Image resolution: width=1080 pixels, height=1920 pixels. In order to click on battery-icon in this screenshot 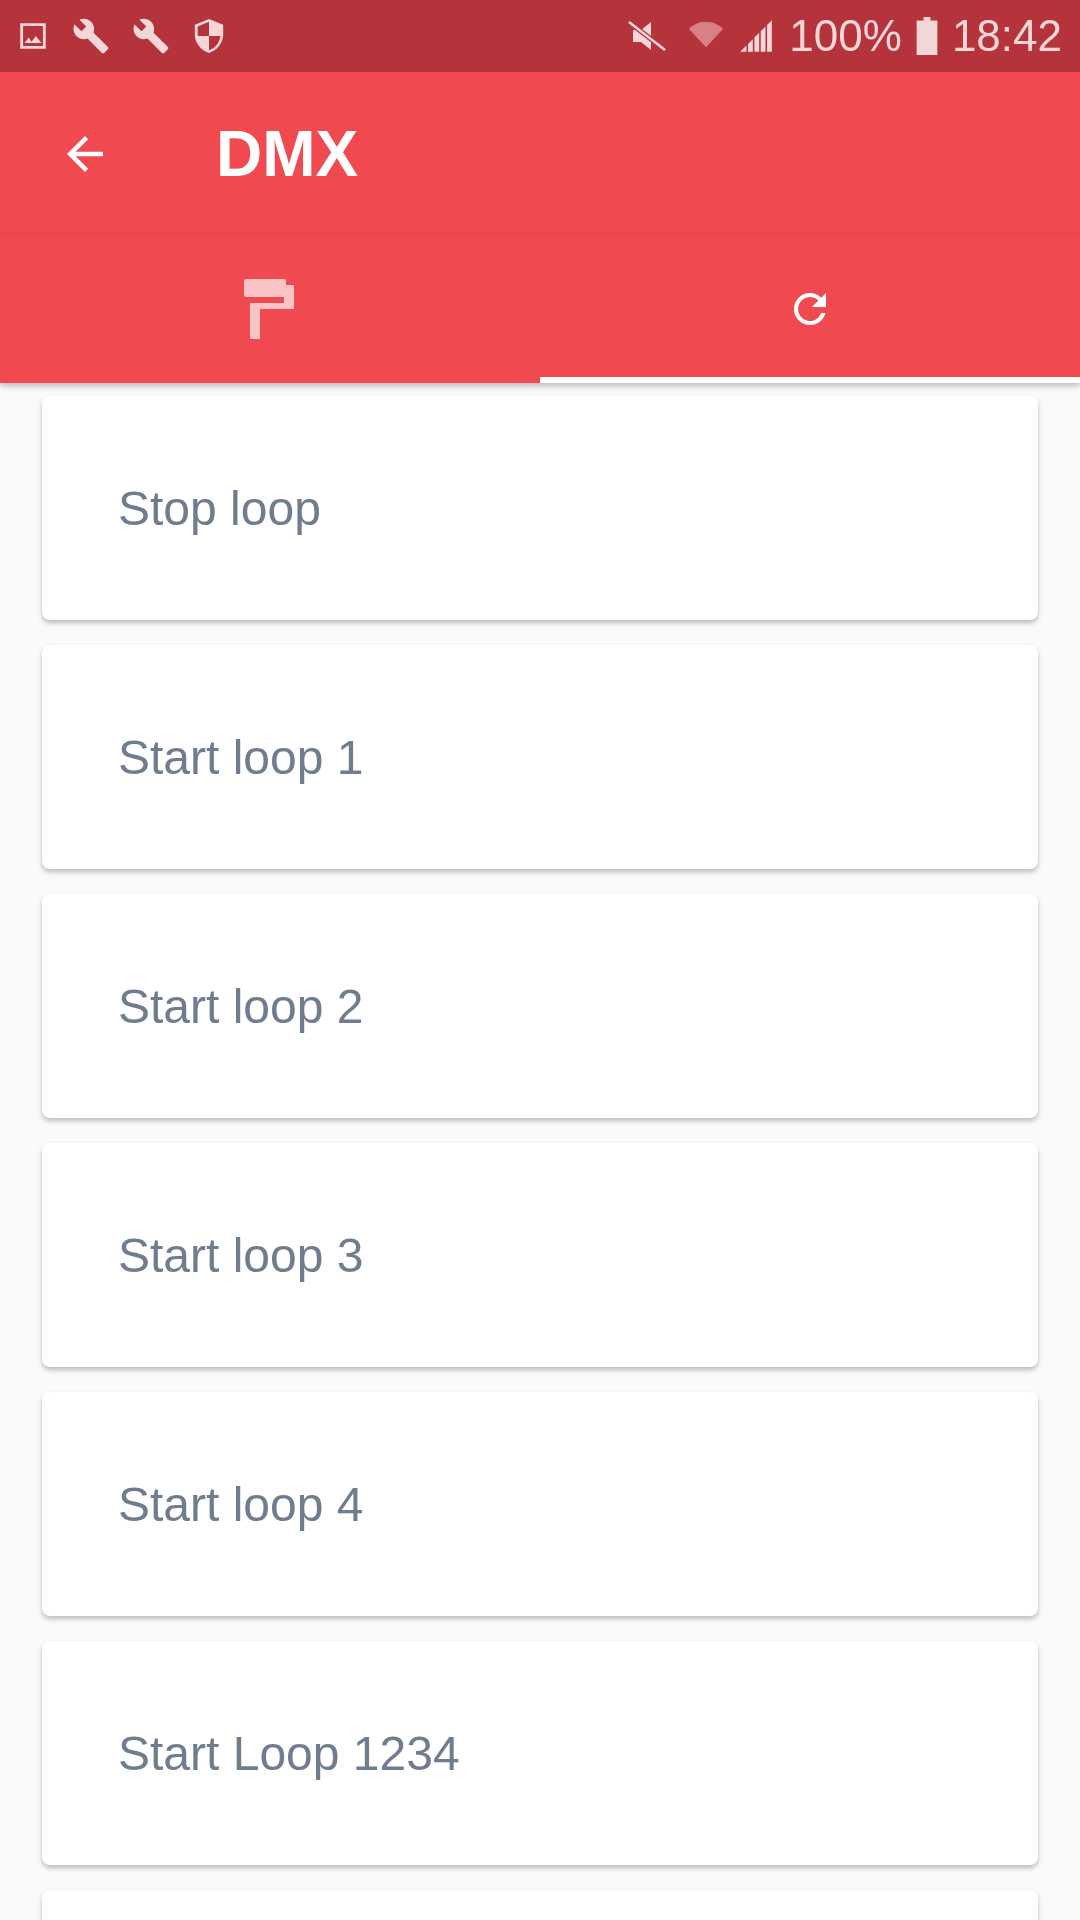, I will do `click(926, 36)`.